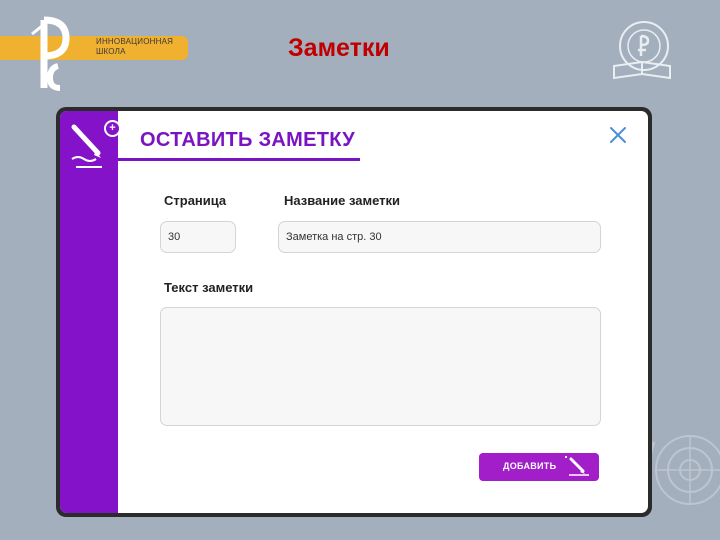  Describe the element at coordinates (618, 135) in the screenshot. I see `close-icon` at that location.